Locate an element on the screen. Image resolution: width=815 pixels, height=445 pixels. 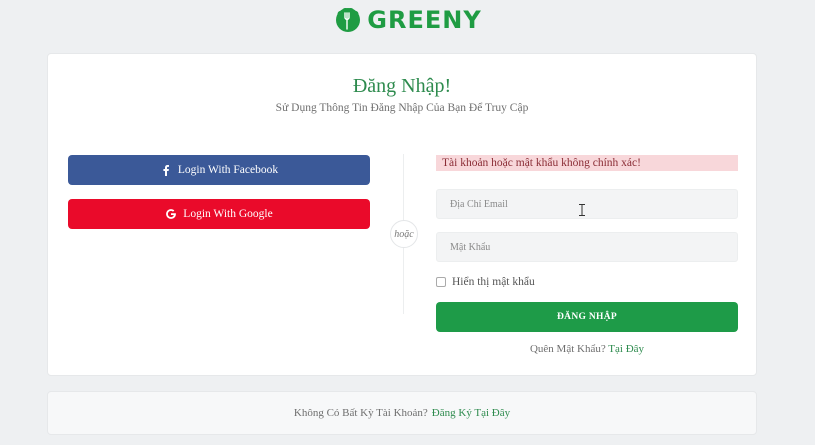
google-icon is located at coordinates (171, 214).